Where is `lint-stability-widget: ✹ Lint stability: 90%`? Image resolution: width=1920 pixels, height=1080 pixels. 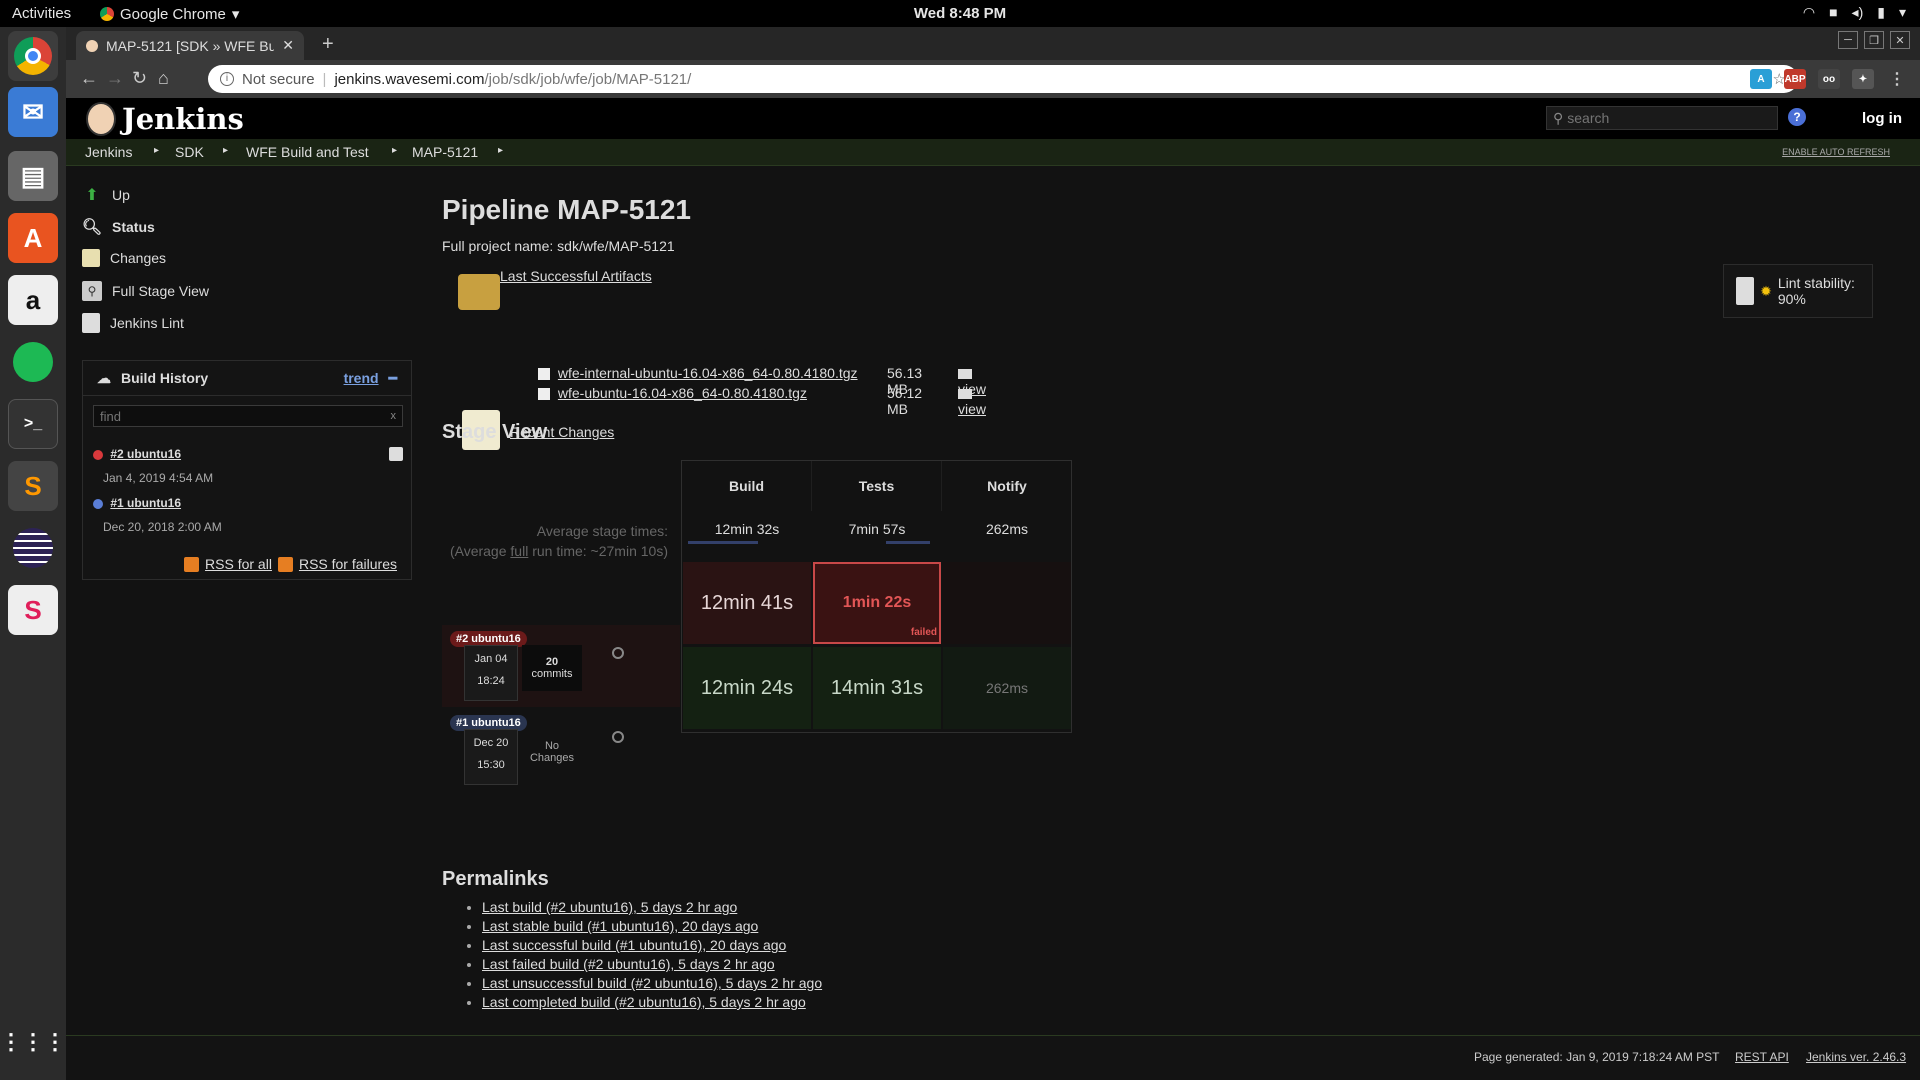 lint-stability-widget: ✹ Lint stability: 90% is located at coordinates (1798, 291).